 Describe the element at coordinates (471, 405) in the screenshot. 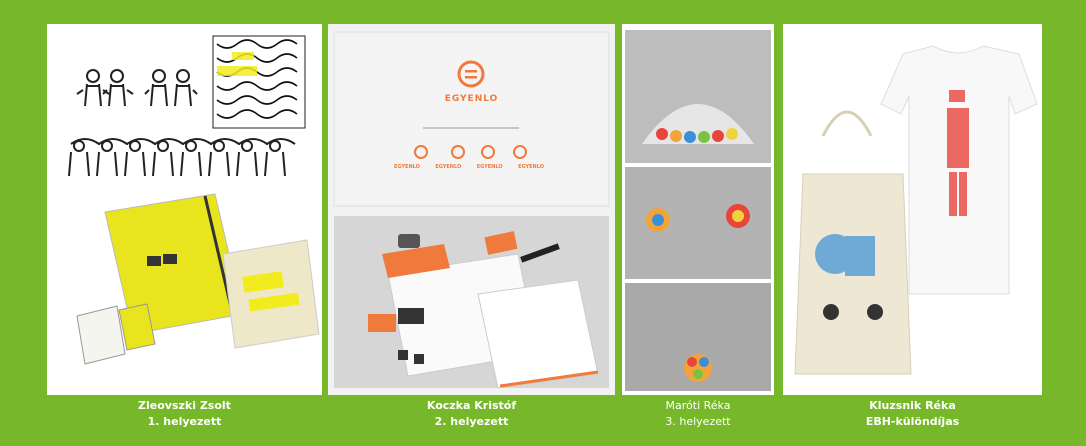

I see `entry-name: Koczka Kristóf` at that location.